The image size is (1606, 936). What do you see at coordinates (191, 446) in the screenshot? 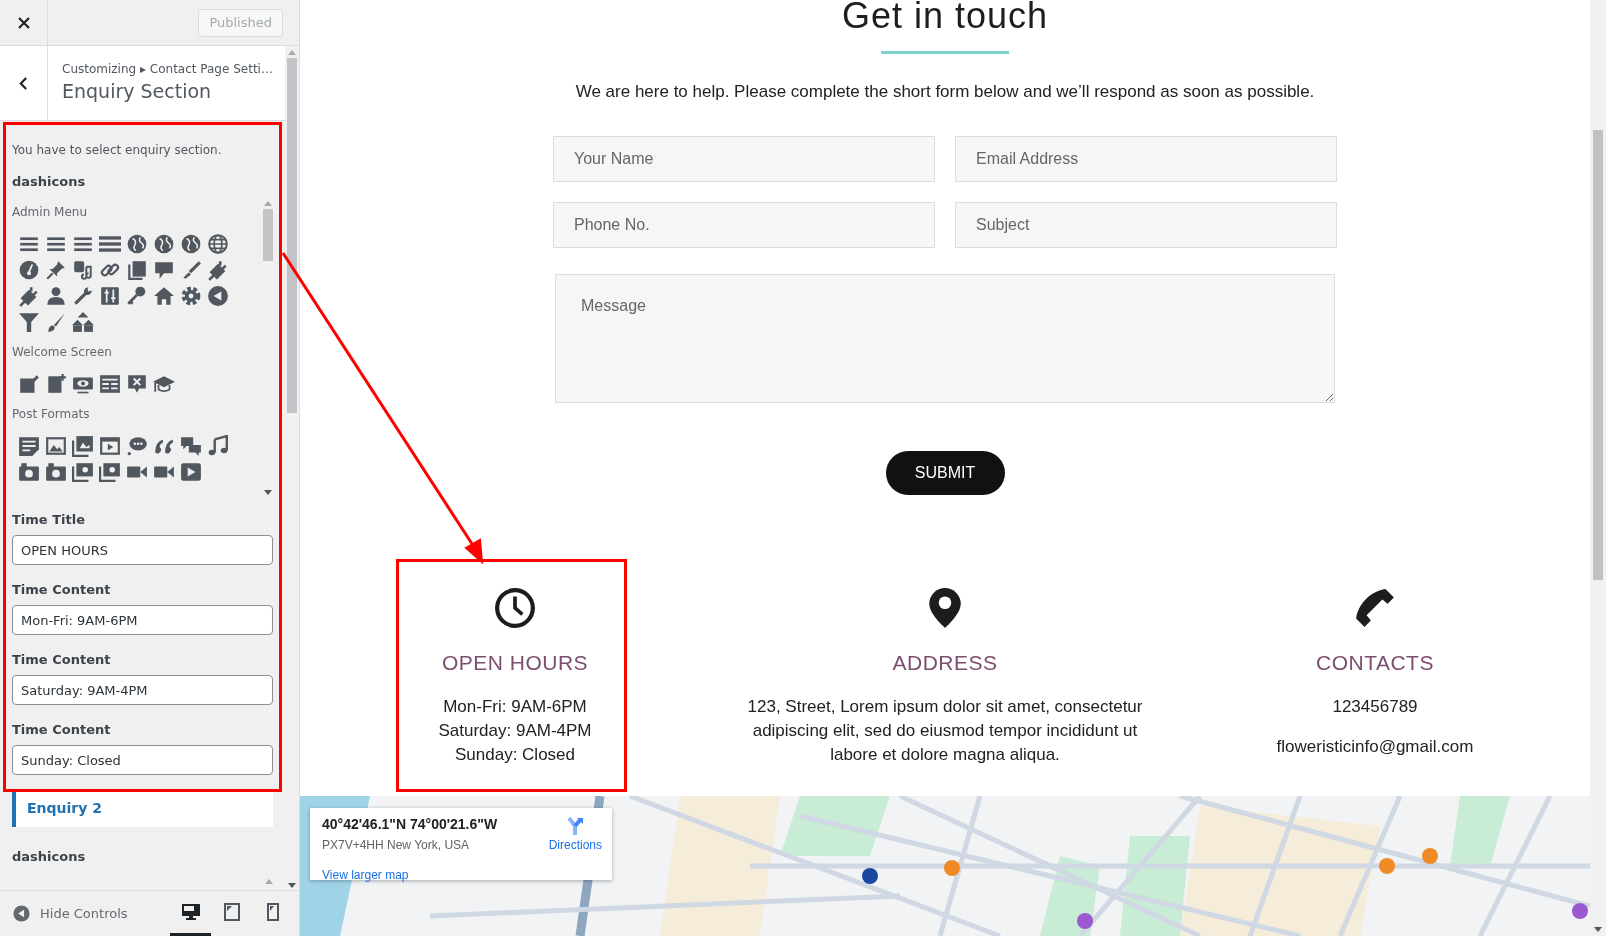
I see `chats-icon` at bounding box center [191, 446].